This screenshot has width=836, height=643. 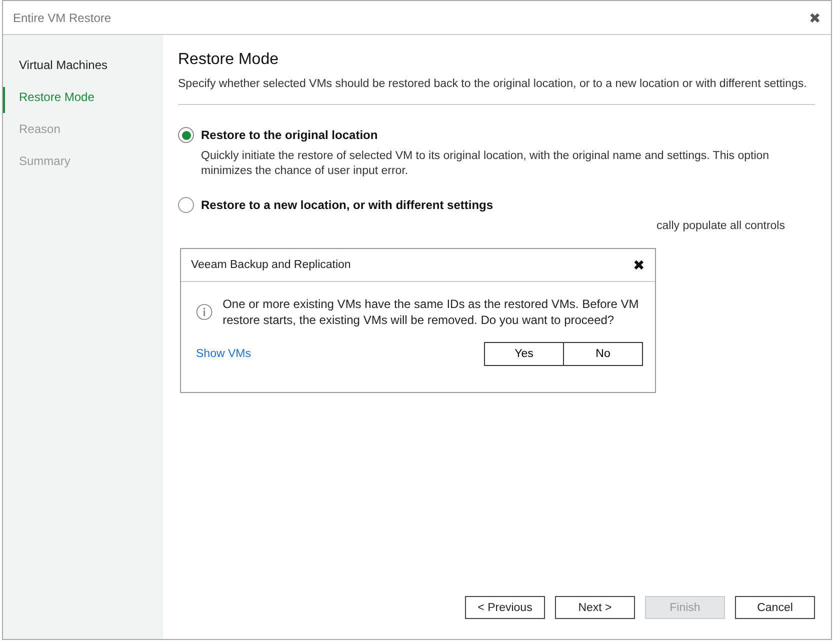 What do you see at coordinates (62, 17) in the screenshot?
I see `window-title: Entire VM Restore` at bounding box center [62, 17].